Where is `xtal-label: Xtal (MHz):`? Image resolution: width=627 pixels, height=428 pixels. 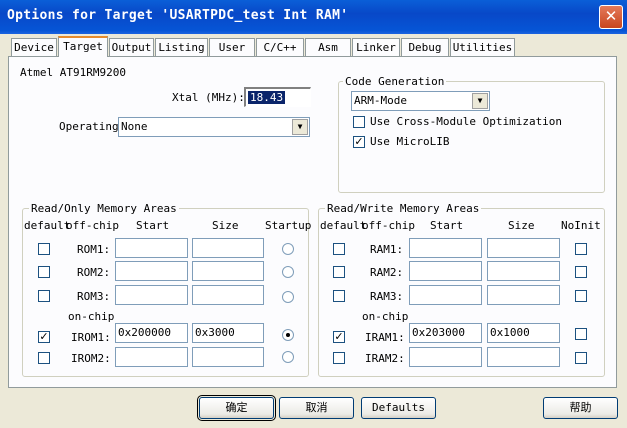 xtal-label: Xtal (MHz): is located at coordinates (208, 97).